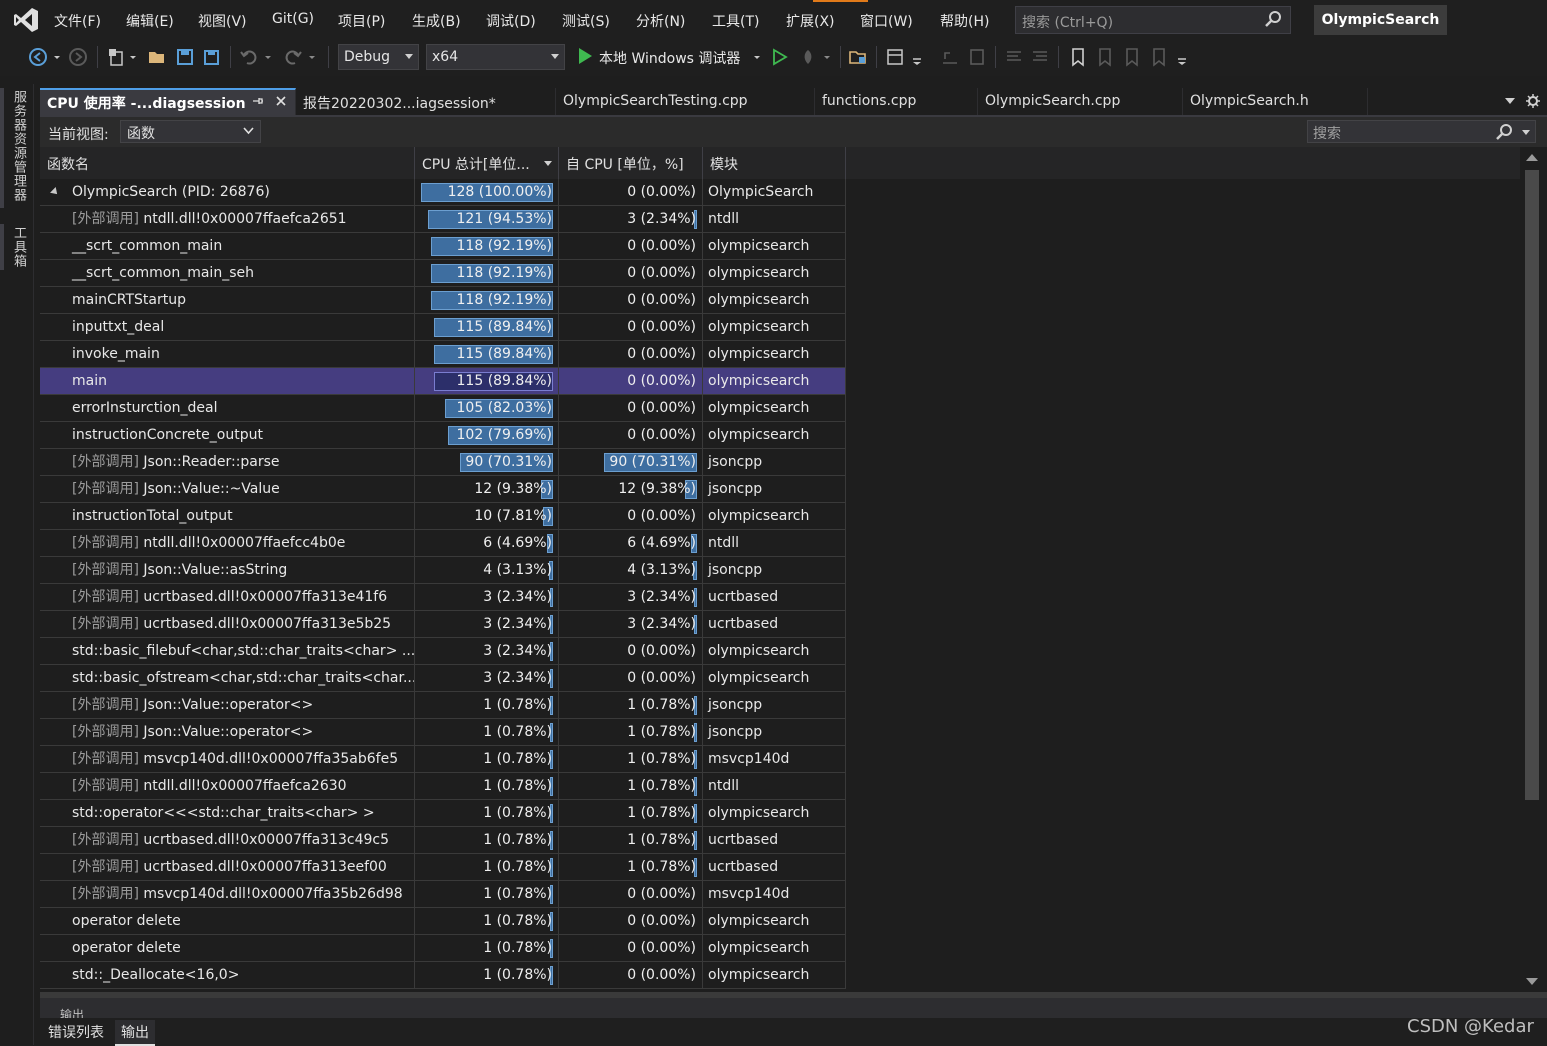 The image size is (1547, 1046). I want to click on server-explorer-tab: 服务器资源管理器, so click(18, 146).